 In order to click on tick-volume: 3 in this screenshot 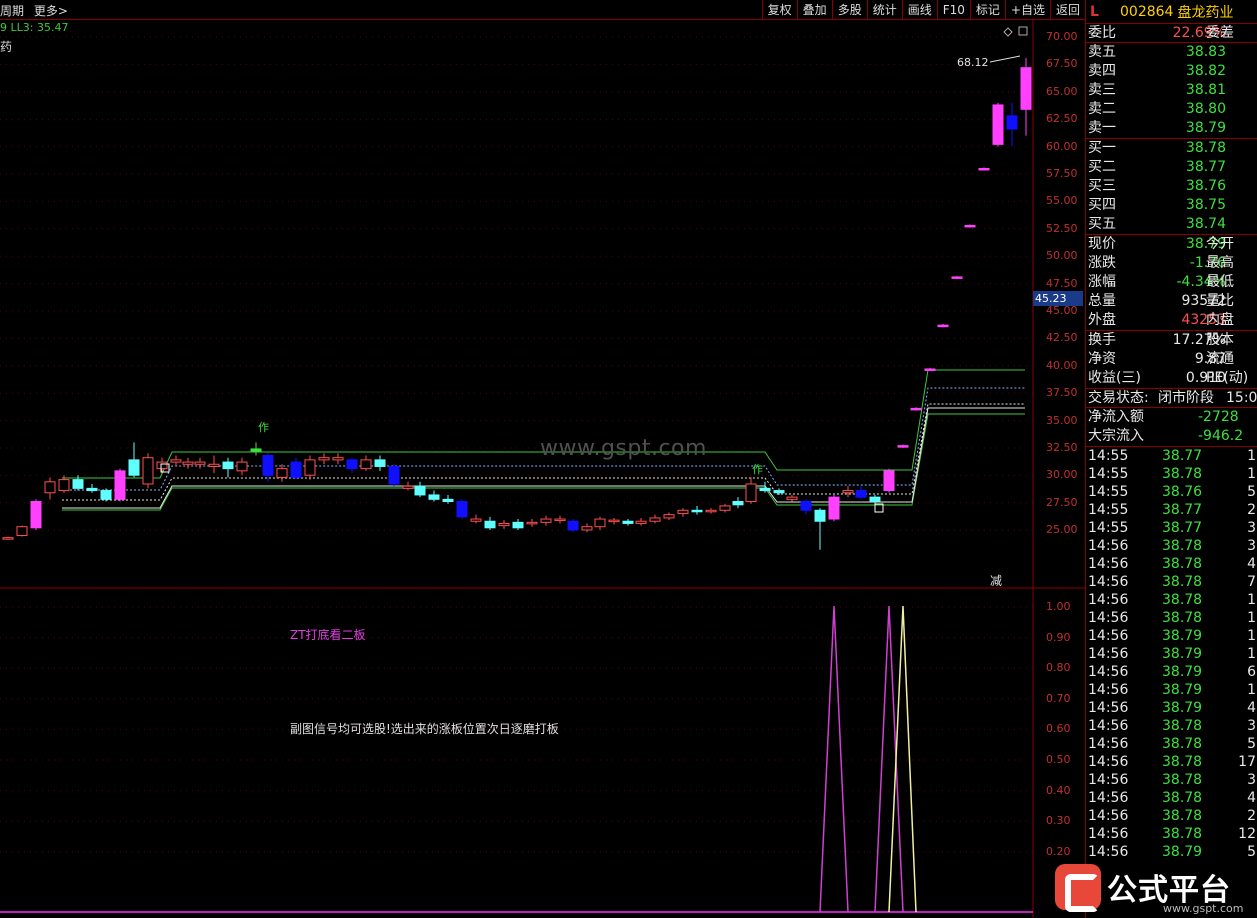, I will do `click(1251, 780)`.